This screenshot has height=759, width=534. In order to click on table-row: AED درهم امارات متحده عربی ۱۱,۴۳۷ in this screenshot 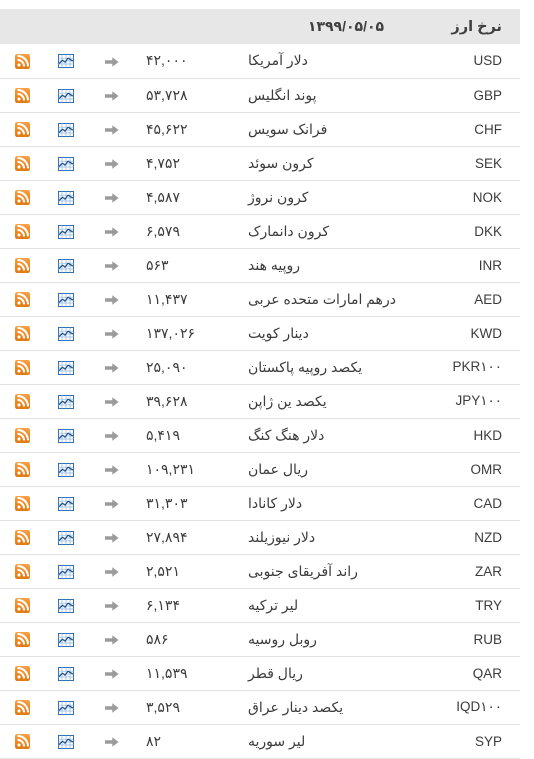, I will do `click(260, 299)`.